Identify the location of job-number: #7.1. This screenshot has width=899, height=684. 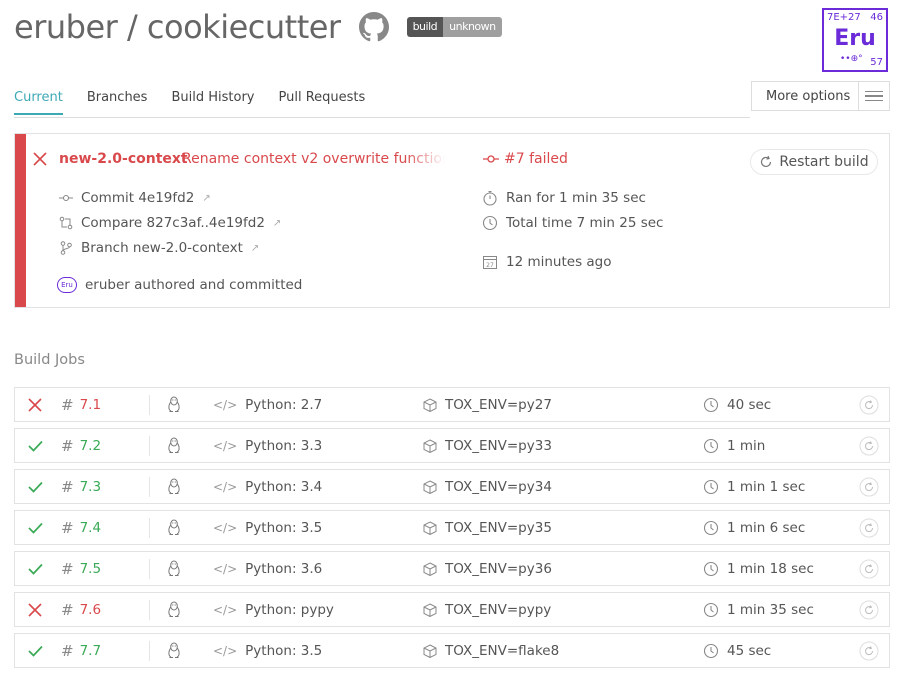
(81, 404).